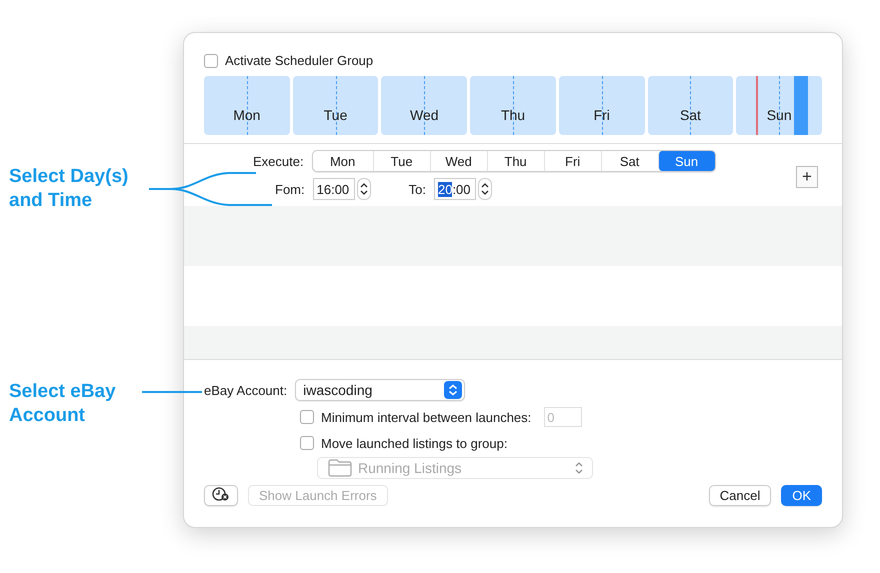  What do you see at coordinates (380, 390) in the screenshot?
I see `account-dropdown: iwascoding` at bounding box center [380, 390].